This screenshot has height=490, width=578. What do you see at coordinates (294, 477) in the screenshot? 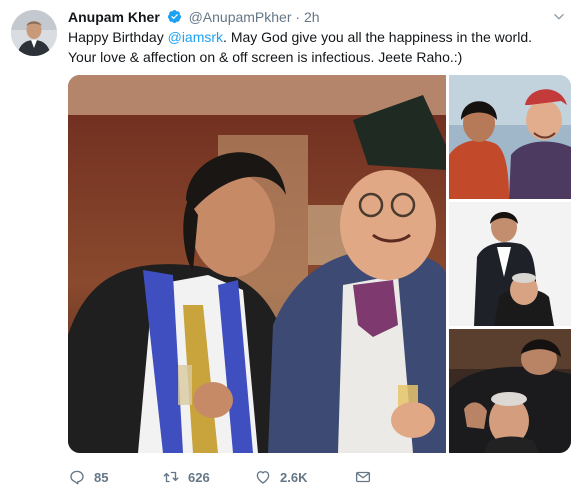
I see `like-count: 2.6K` at bounding box center [294, 477].